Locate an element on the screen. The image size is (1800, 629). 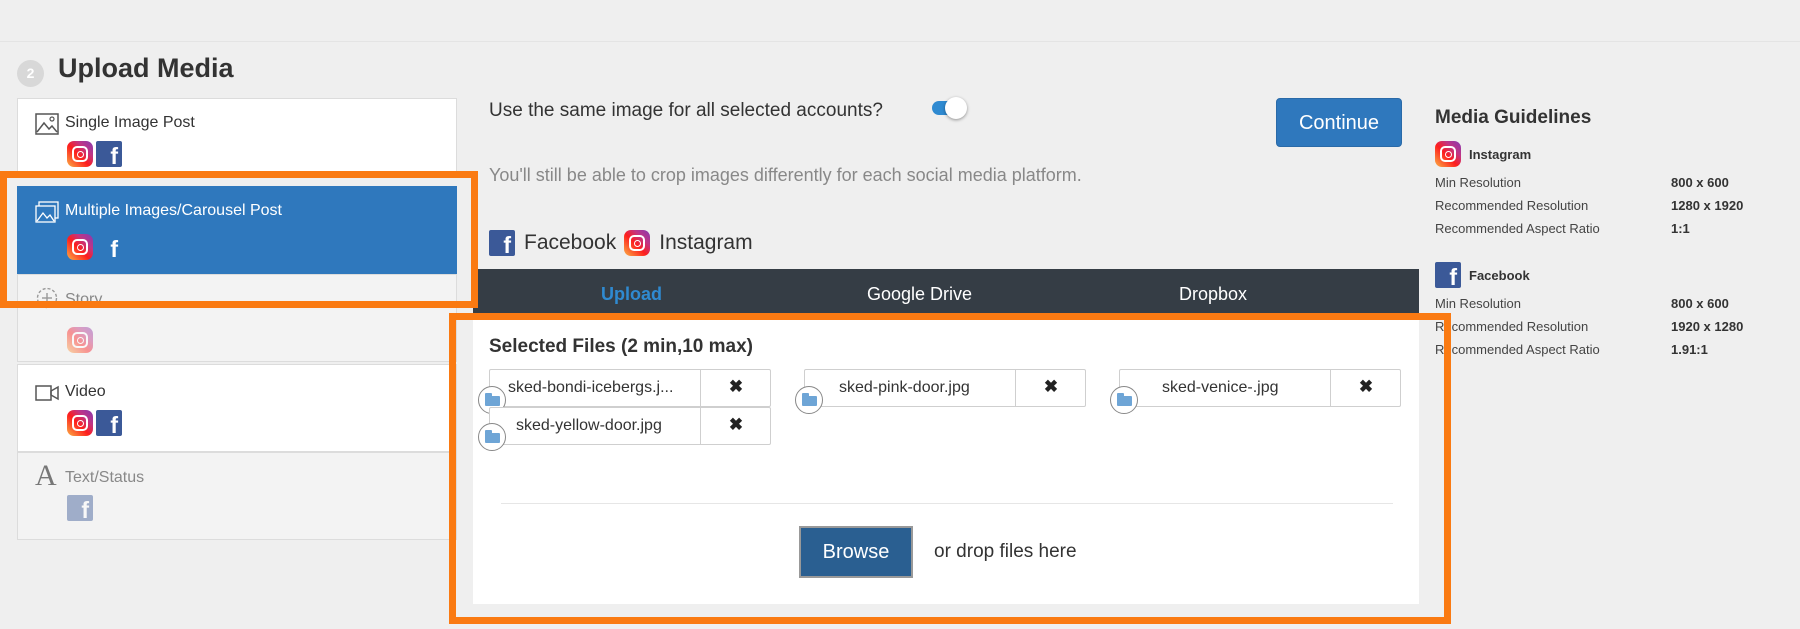
tab-google-drive: Google Drive is located at coordinates (919, 294).